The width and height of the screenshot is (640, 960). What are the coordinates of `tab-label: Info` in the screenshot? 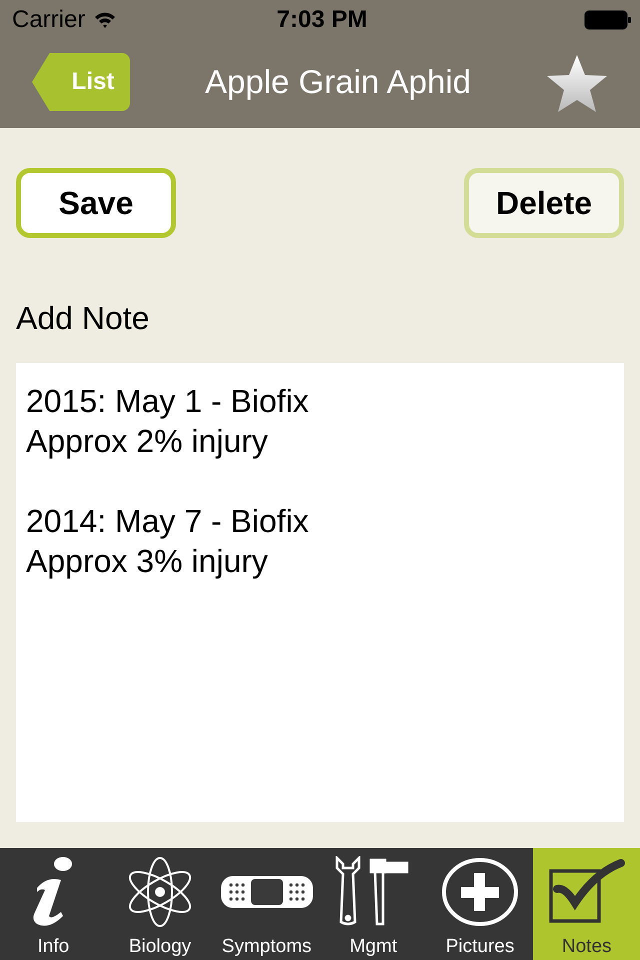 It's located at (53, 947).